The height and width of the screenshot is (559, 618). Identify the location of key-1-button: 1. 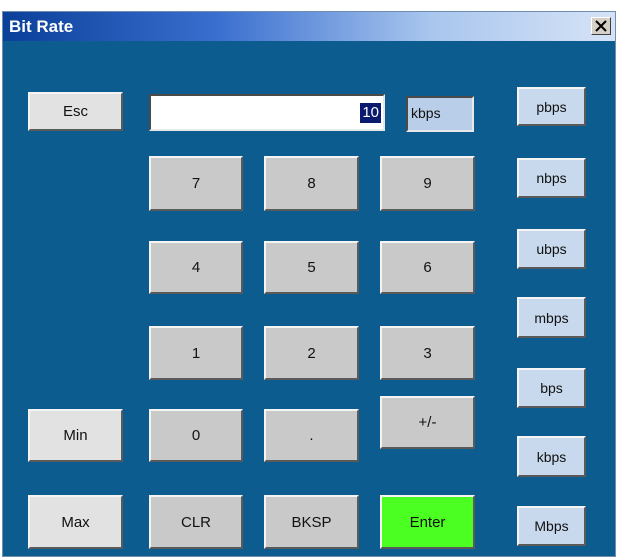
(196, 353).